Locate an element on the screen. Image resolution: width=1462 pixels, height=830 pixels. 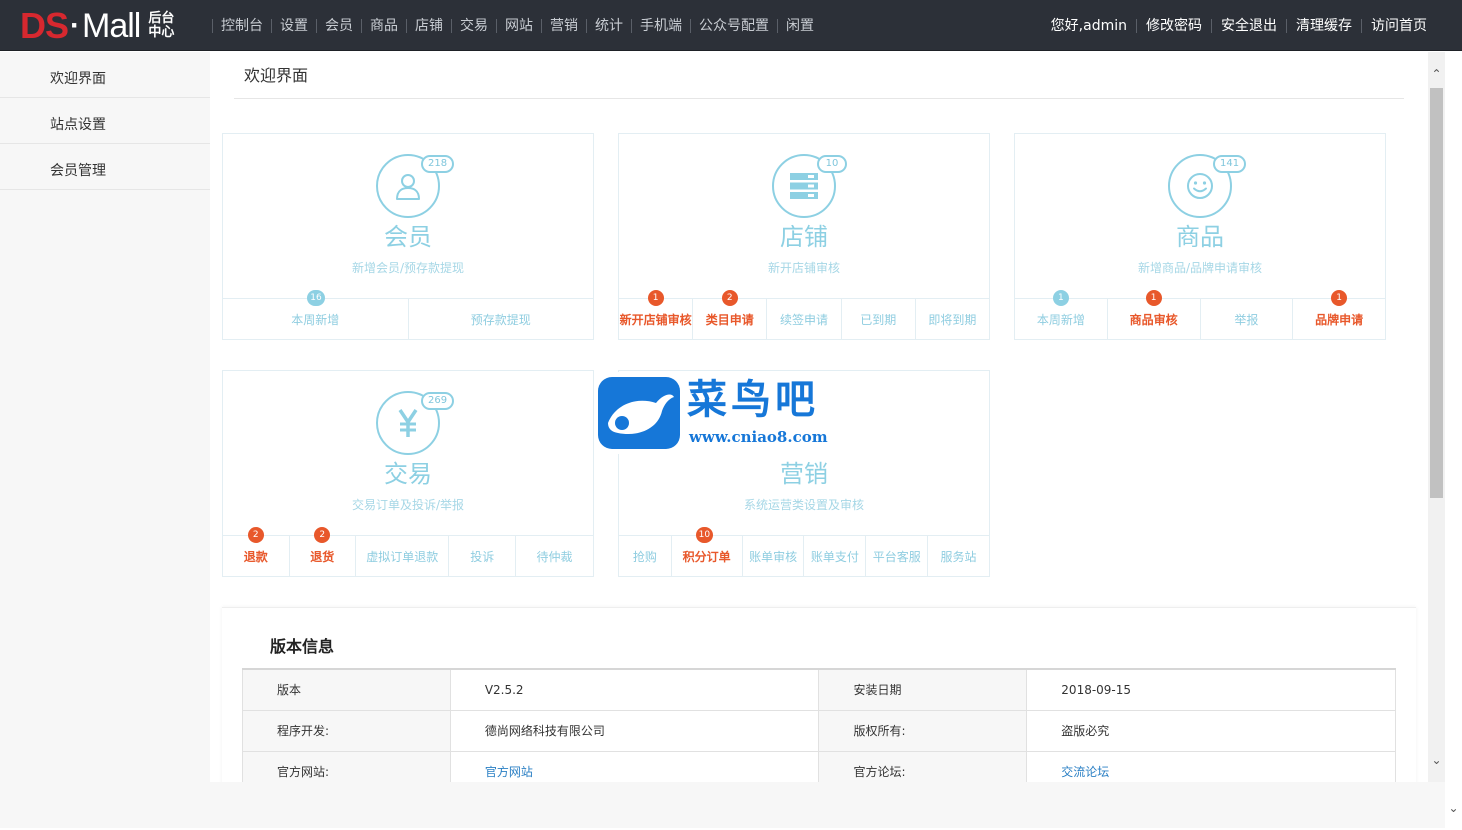
nav-trade: 交易 is located at coordinates (473, 25).